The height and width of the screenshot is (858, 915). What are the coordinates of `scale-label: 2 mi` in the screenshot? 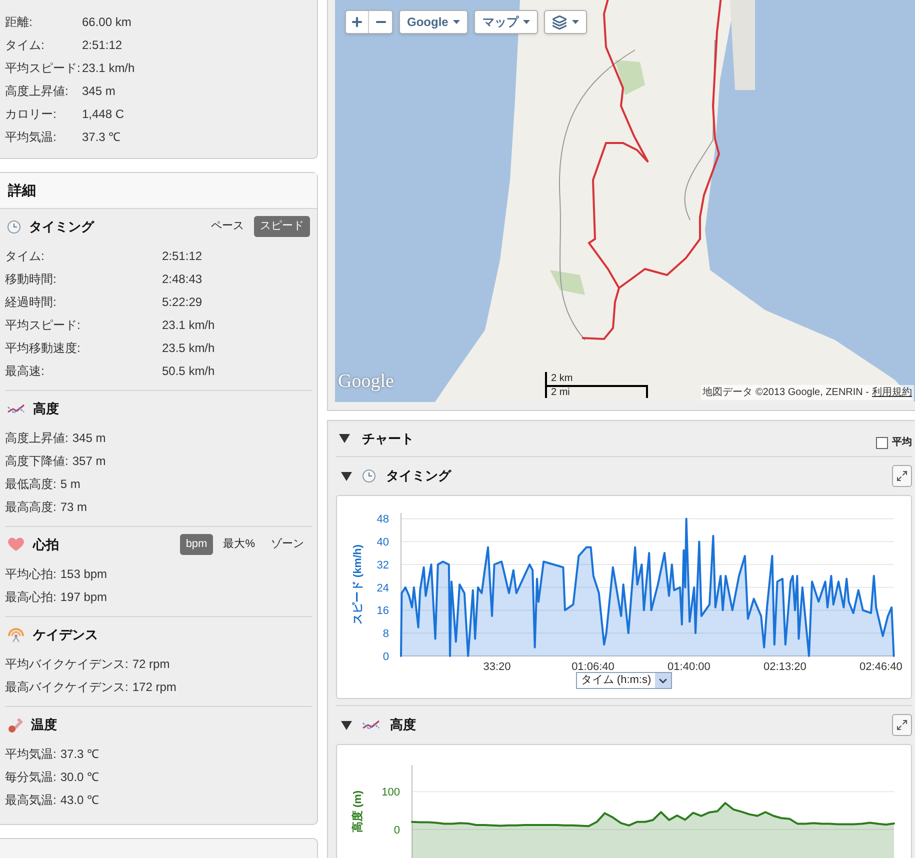 It's located at (596, 391).